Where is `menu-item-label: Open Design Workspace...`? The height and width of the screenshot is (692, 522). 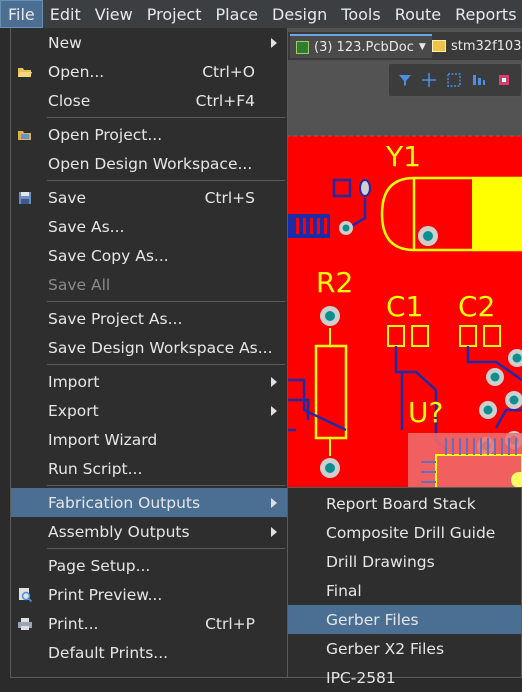
menu-item-label: Open Design Workspace... is located at coordinates (150, 163).